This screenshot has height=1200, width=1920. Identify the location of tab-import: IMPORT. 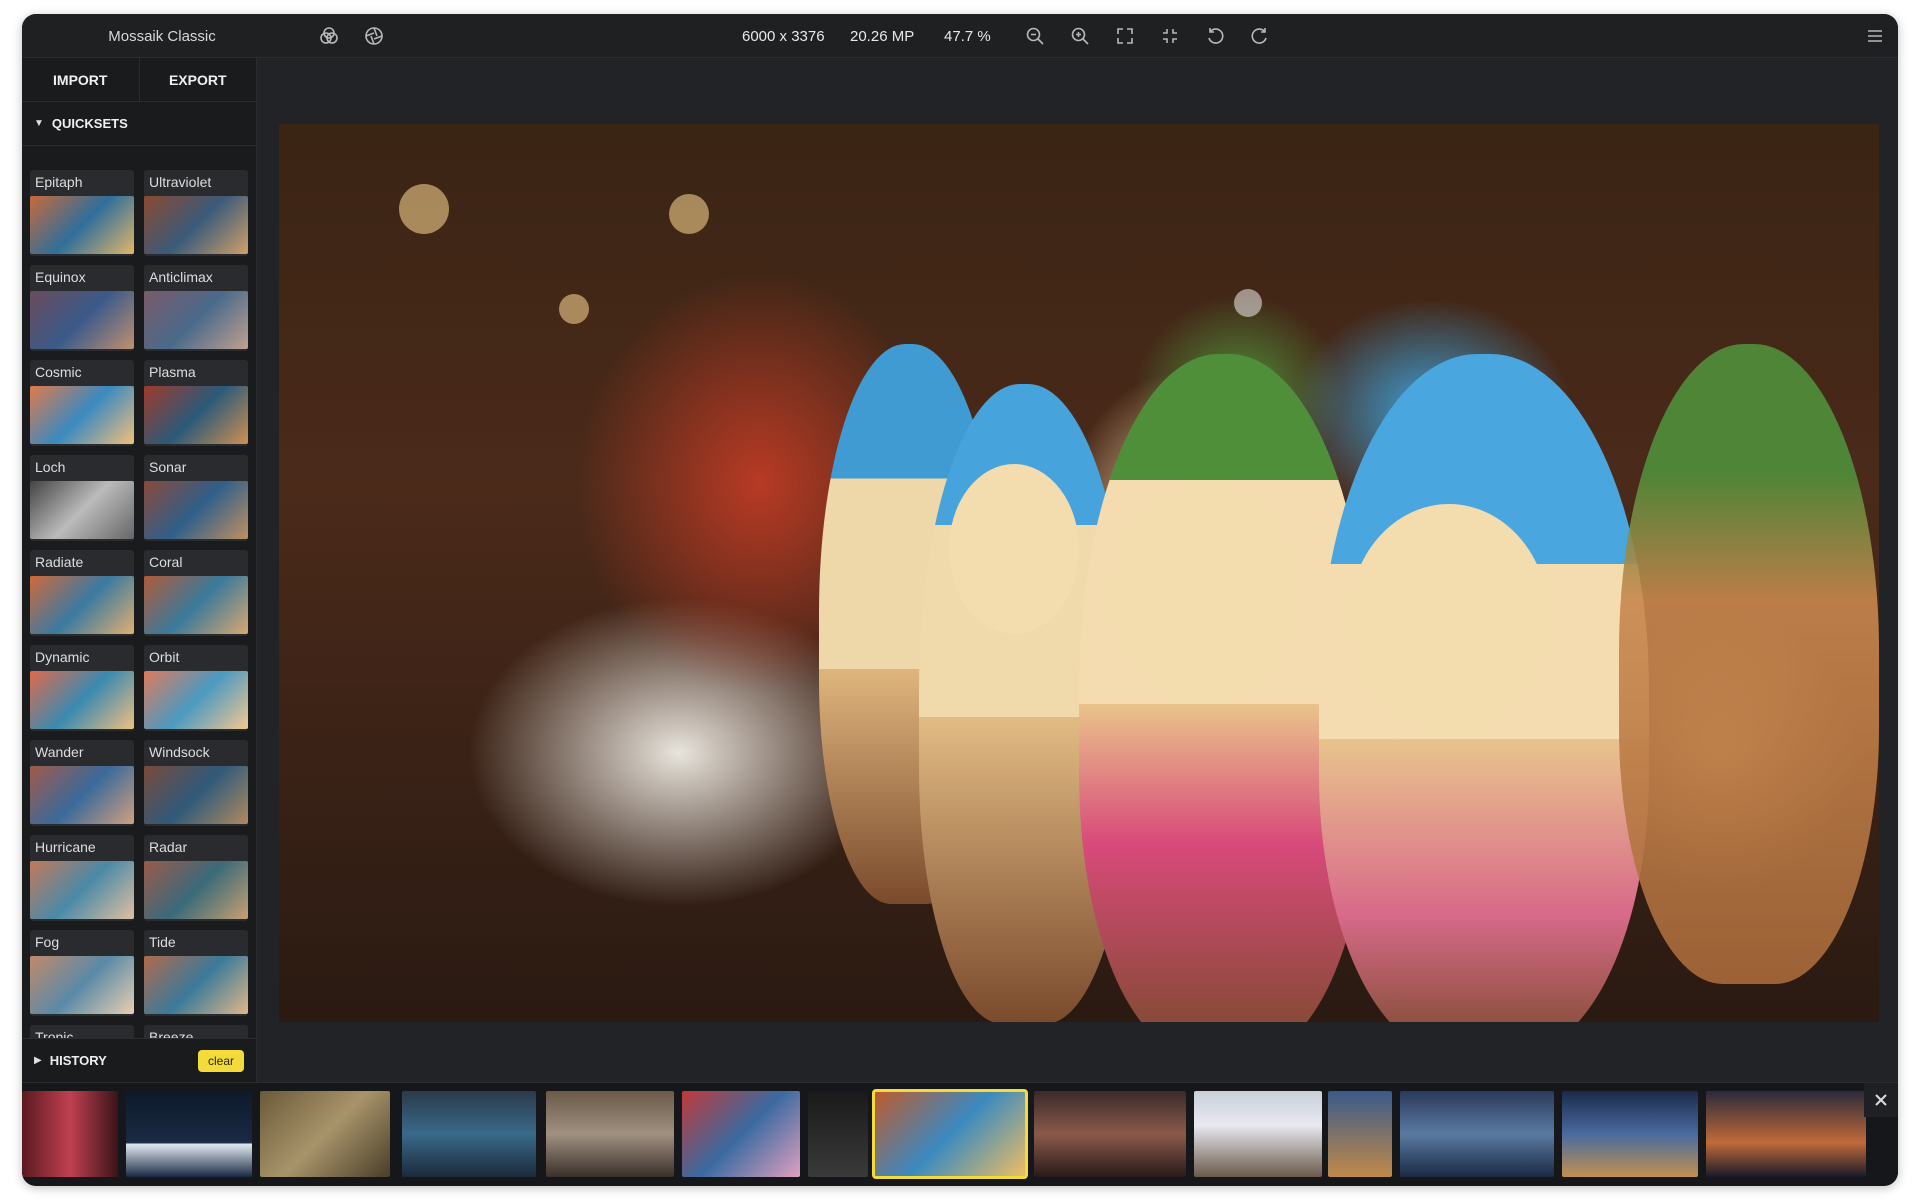
(80, 79).